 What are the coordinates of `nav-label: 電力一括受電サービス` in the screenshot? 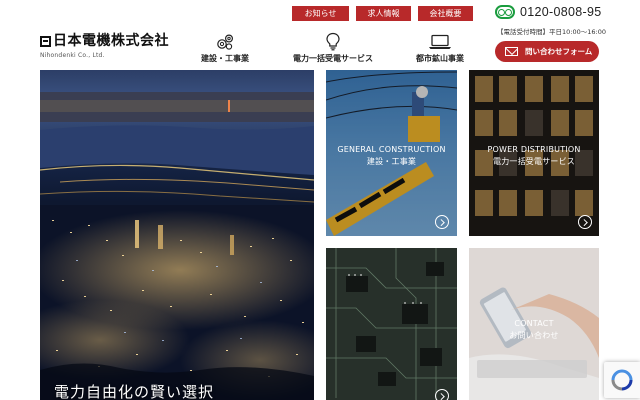 It's located at (333, 58).